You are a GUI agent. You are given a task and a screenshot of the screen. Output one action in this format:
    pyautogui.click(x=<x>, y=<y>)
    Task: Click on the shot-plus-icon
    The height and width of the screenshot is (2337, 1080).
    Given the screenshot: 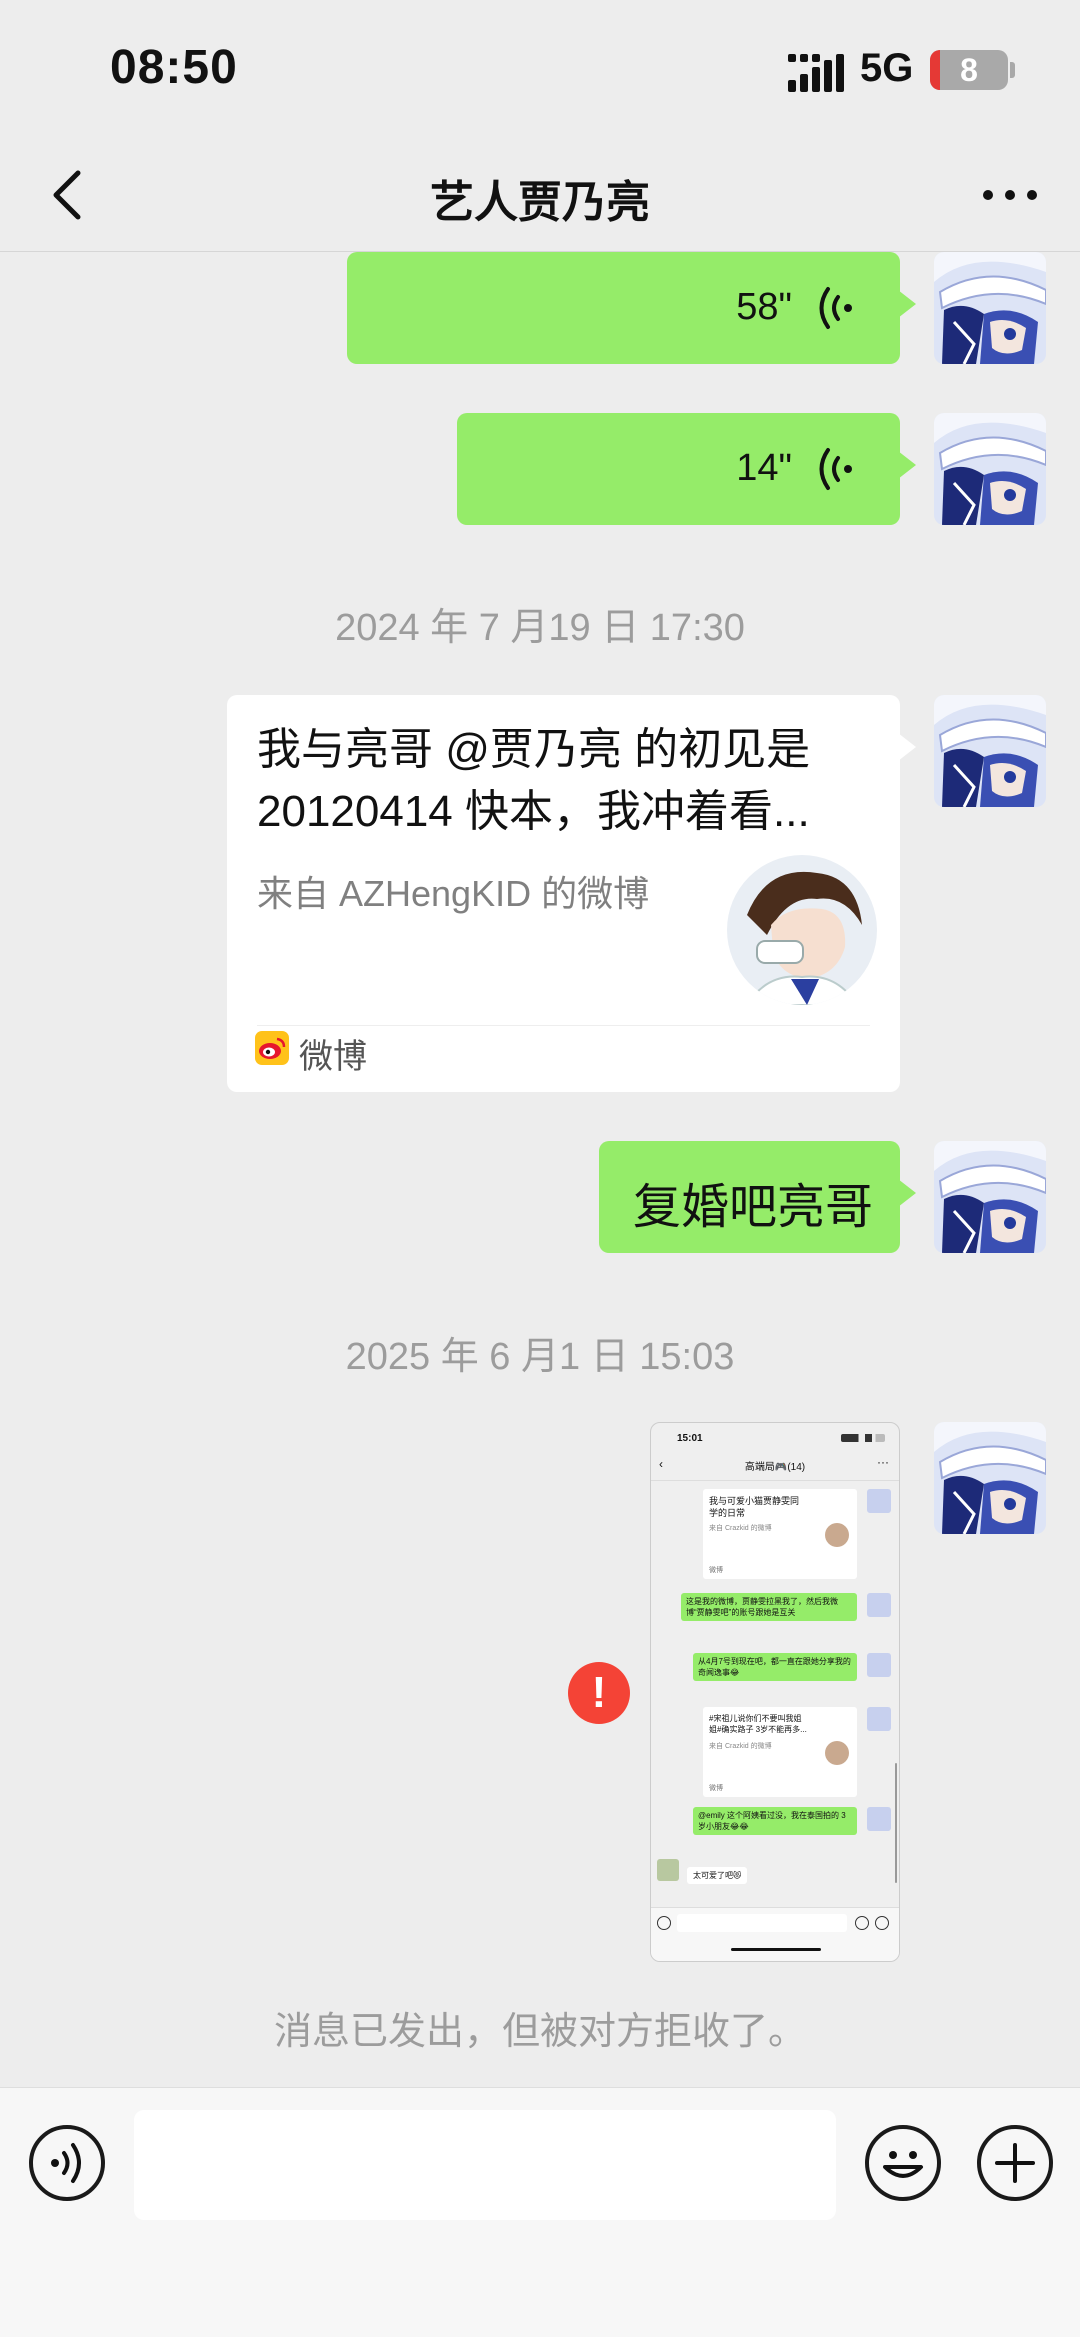 What is the action you would take?
    pyautogui.click(x=882, y=1923)
    